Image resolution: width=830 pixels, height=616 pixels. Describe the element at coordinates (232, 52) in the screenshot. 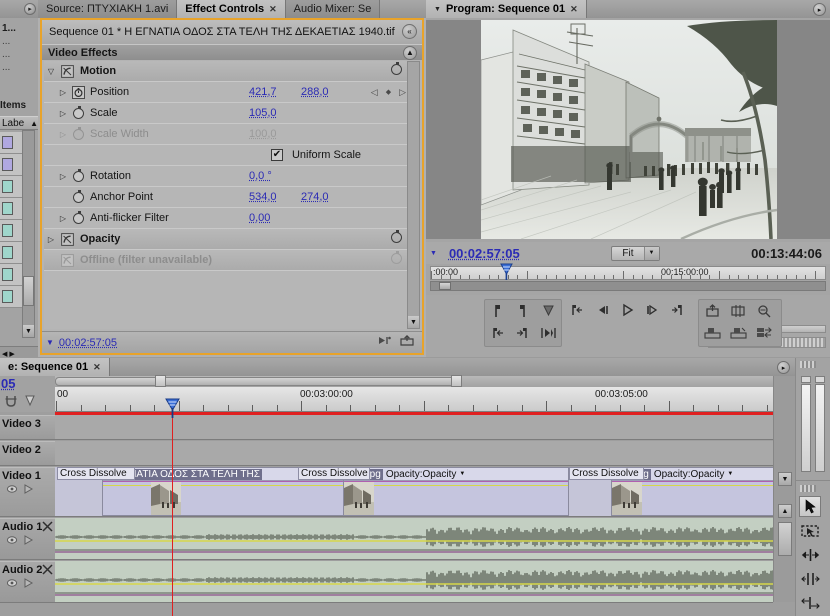

I see `video-effects-section-header: Video Effects ▲` at that location.